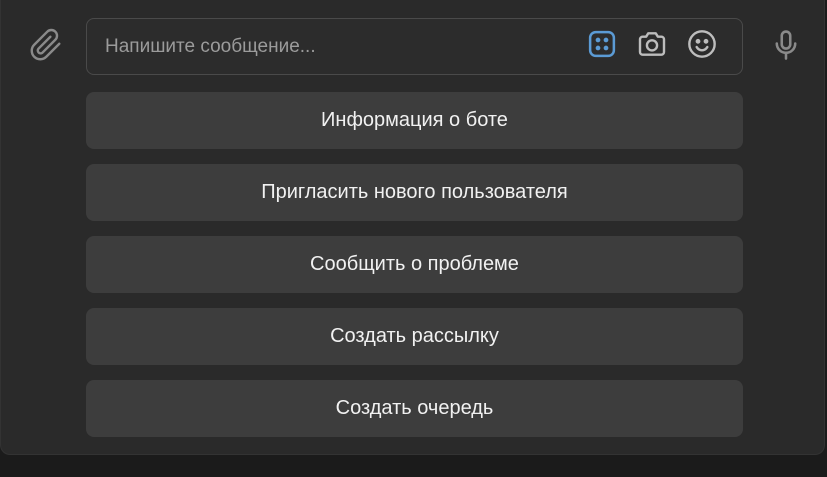  What do you see at coordinates (414, 120) in the screenshot?
I see `keyboard-button-bot-info: Информация о боте` at bounding box center [414, 120].